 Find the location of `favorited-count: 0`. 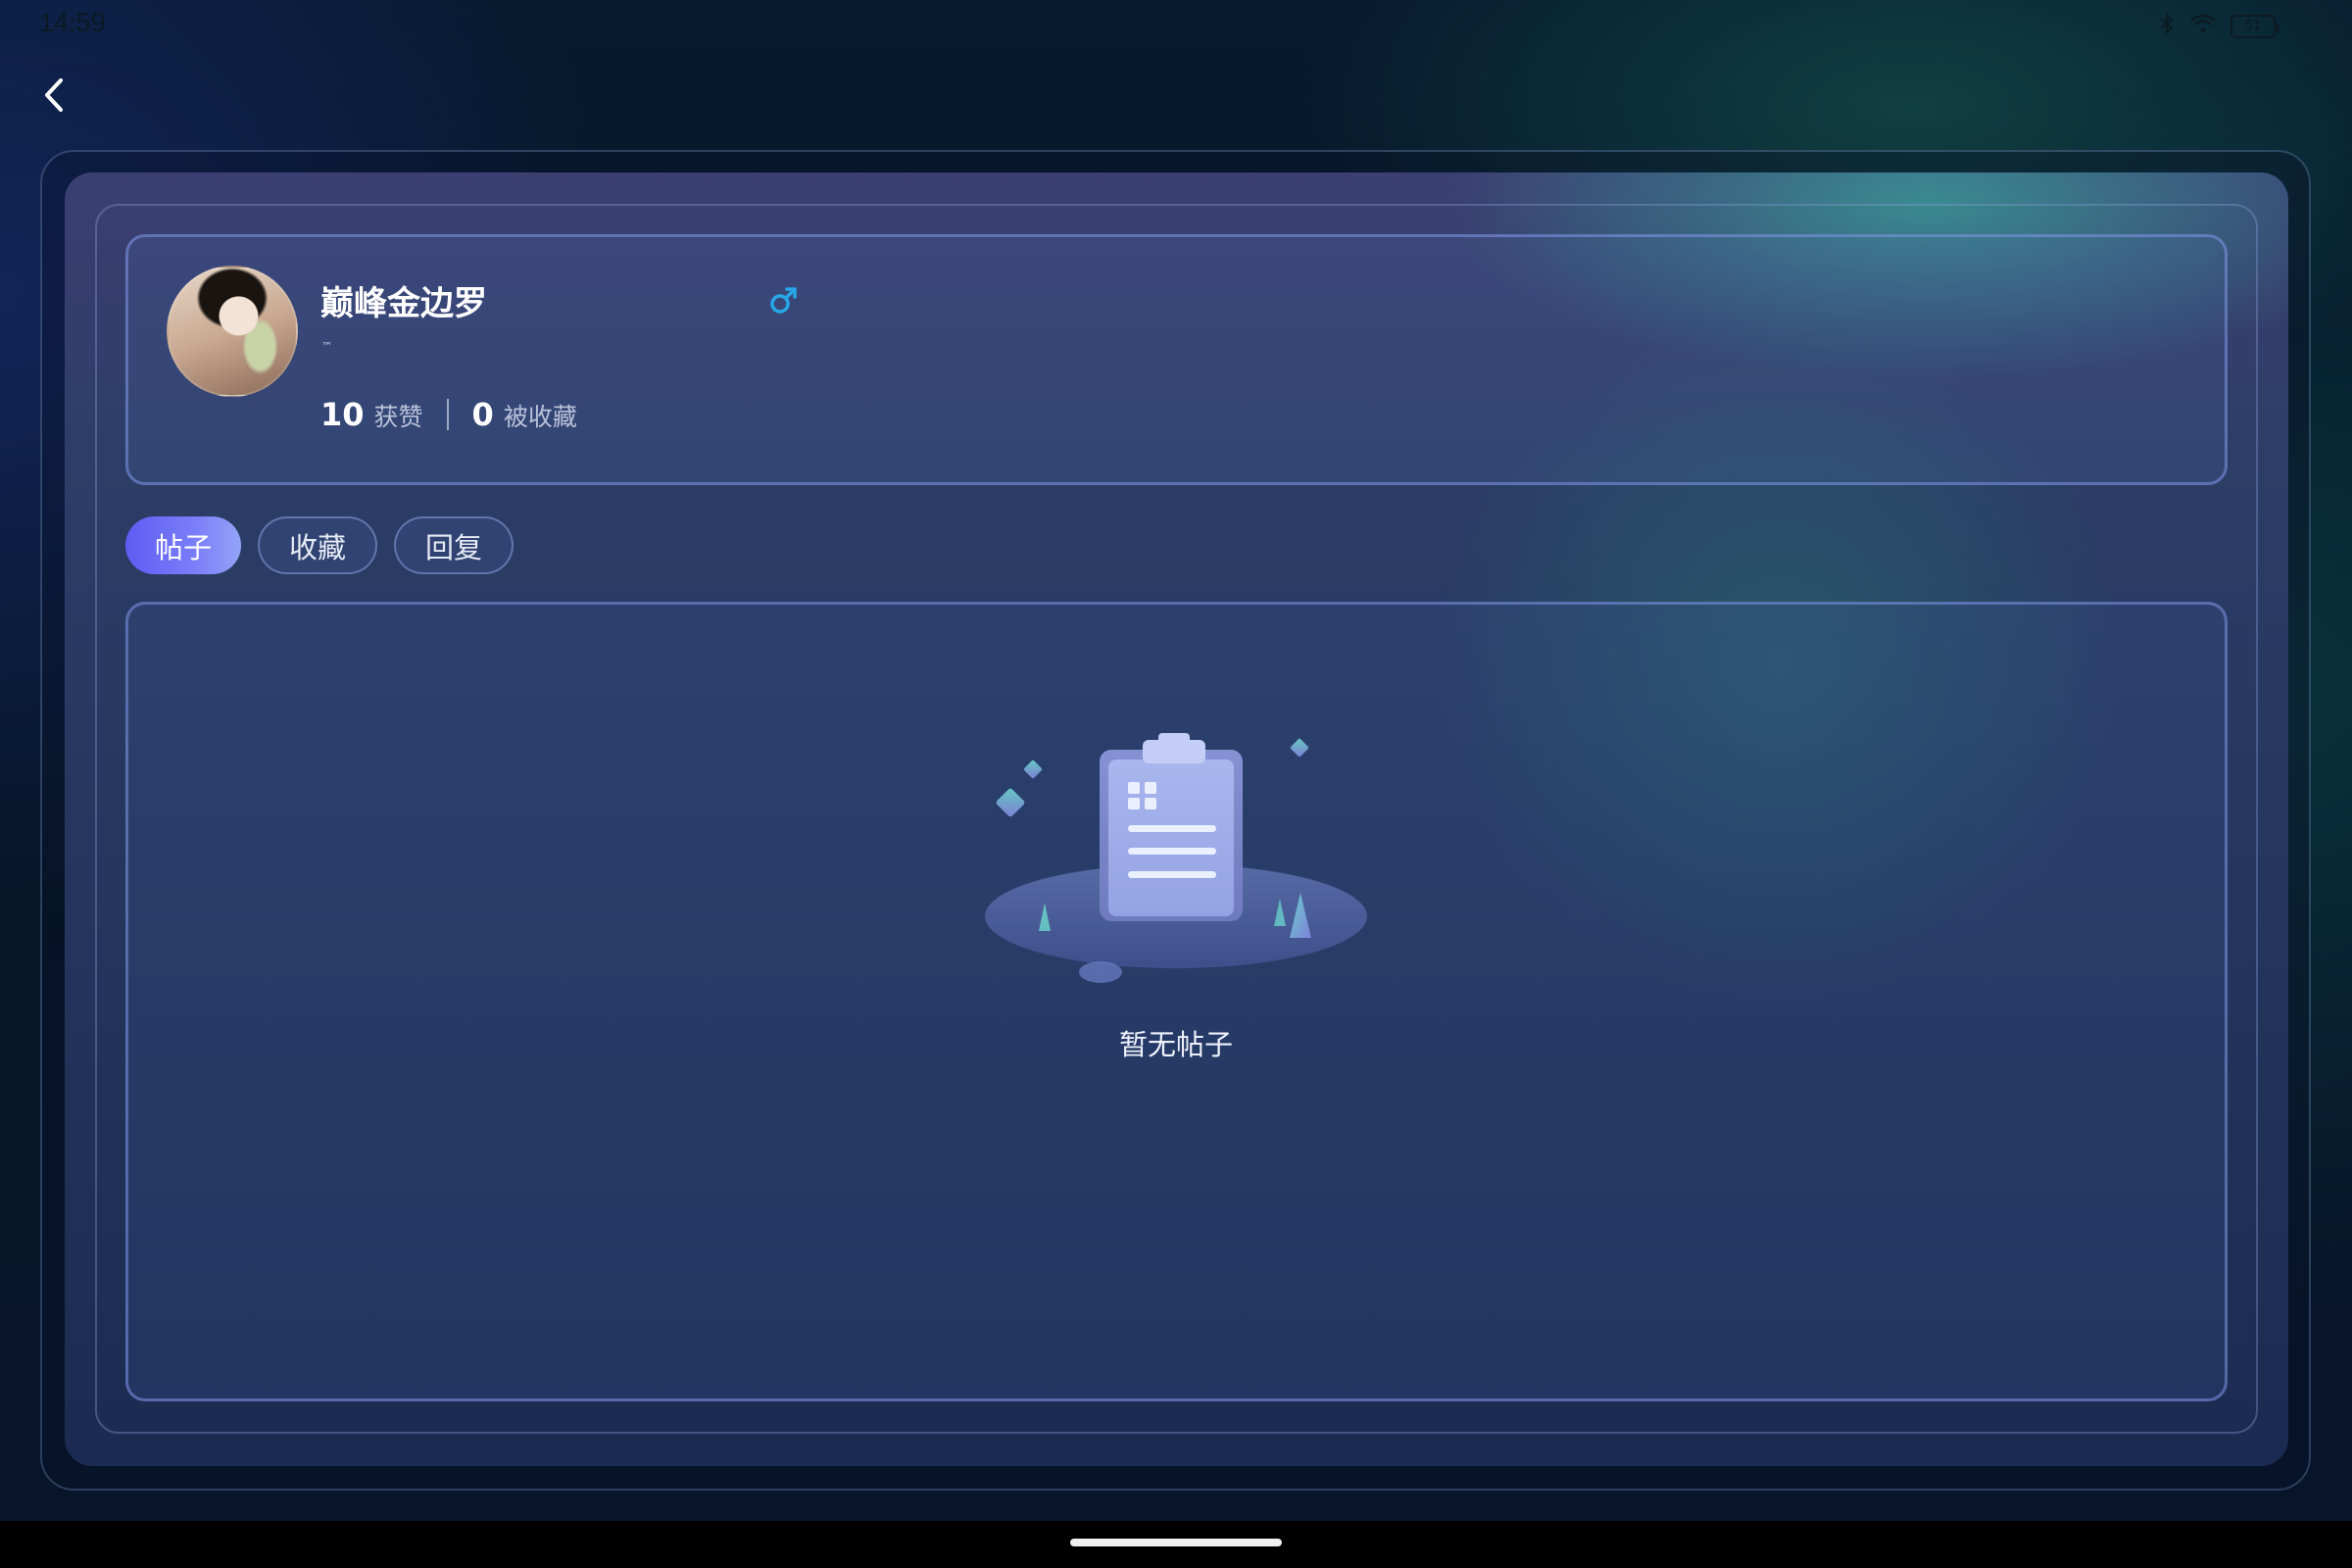

favorited-count: 0 is located at coordinates (482, 414).